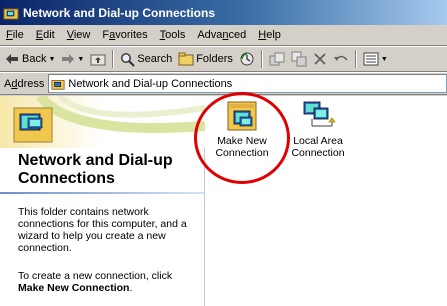 Image resolution: width=447 pixels, height=306 pixels. I want to click on pane-title: Network and Dial-up Connections, so click(95, 169).